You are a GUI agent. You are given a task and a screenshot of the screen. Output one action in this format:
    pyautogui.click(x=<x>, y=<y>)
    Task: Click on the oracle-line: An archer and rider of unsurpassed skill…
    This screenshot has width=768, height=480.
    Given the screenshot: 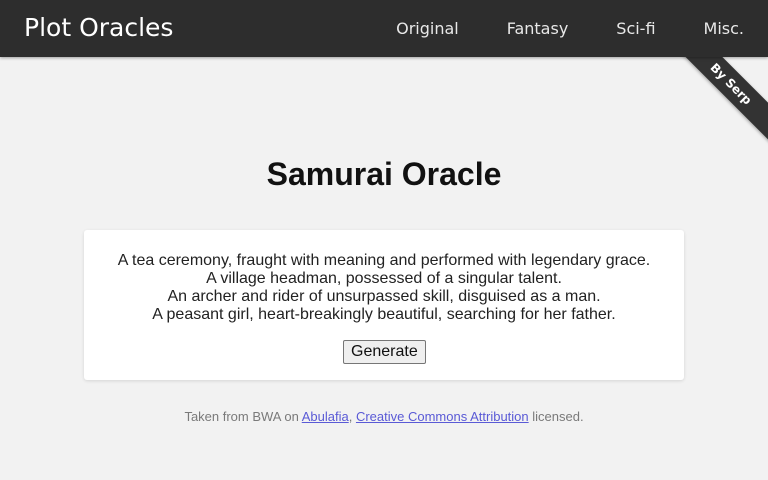 What is the action you would take?
    pyautogui.click(x=384, y=296)
    